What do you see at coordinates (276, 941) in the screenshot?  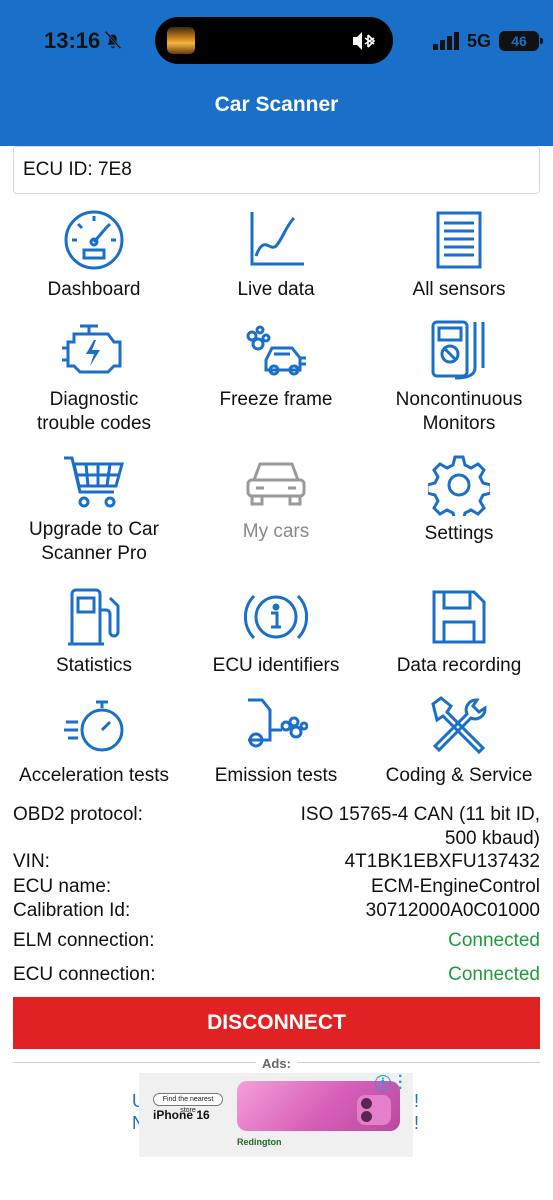 I see `info-elm-connection: ELM connection: Connected` at bounding box center [276, 941].